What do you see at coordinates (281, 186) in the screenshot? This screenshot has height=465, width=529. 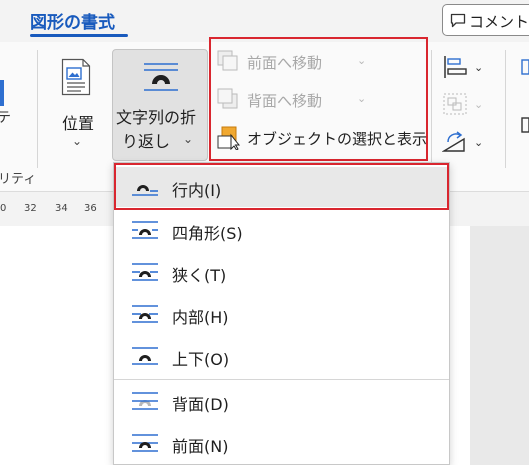 I see `menu-item-highlight` at bounding box center [281, 186].